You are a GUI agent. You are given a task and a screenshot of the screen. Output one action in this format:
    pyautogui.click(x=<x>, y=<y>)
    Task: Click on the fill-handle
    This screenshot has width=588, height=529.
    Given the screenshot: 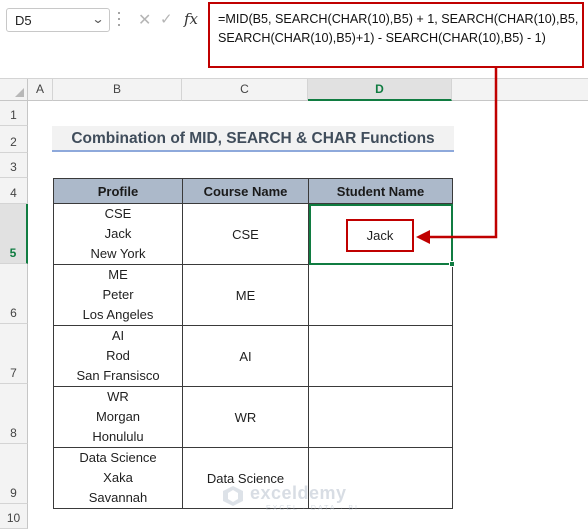 What is the action you would take?
    pyautogui.click(x=452, y=264)
    